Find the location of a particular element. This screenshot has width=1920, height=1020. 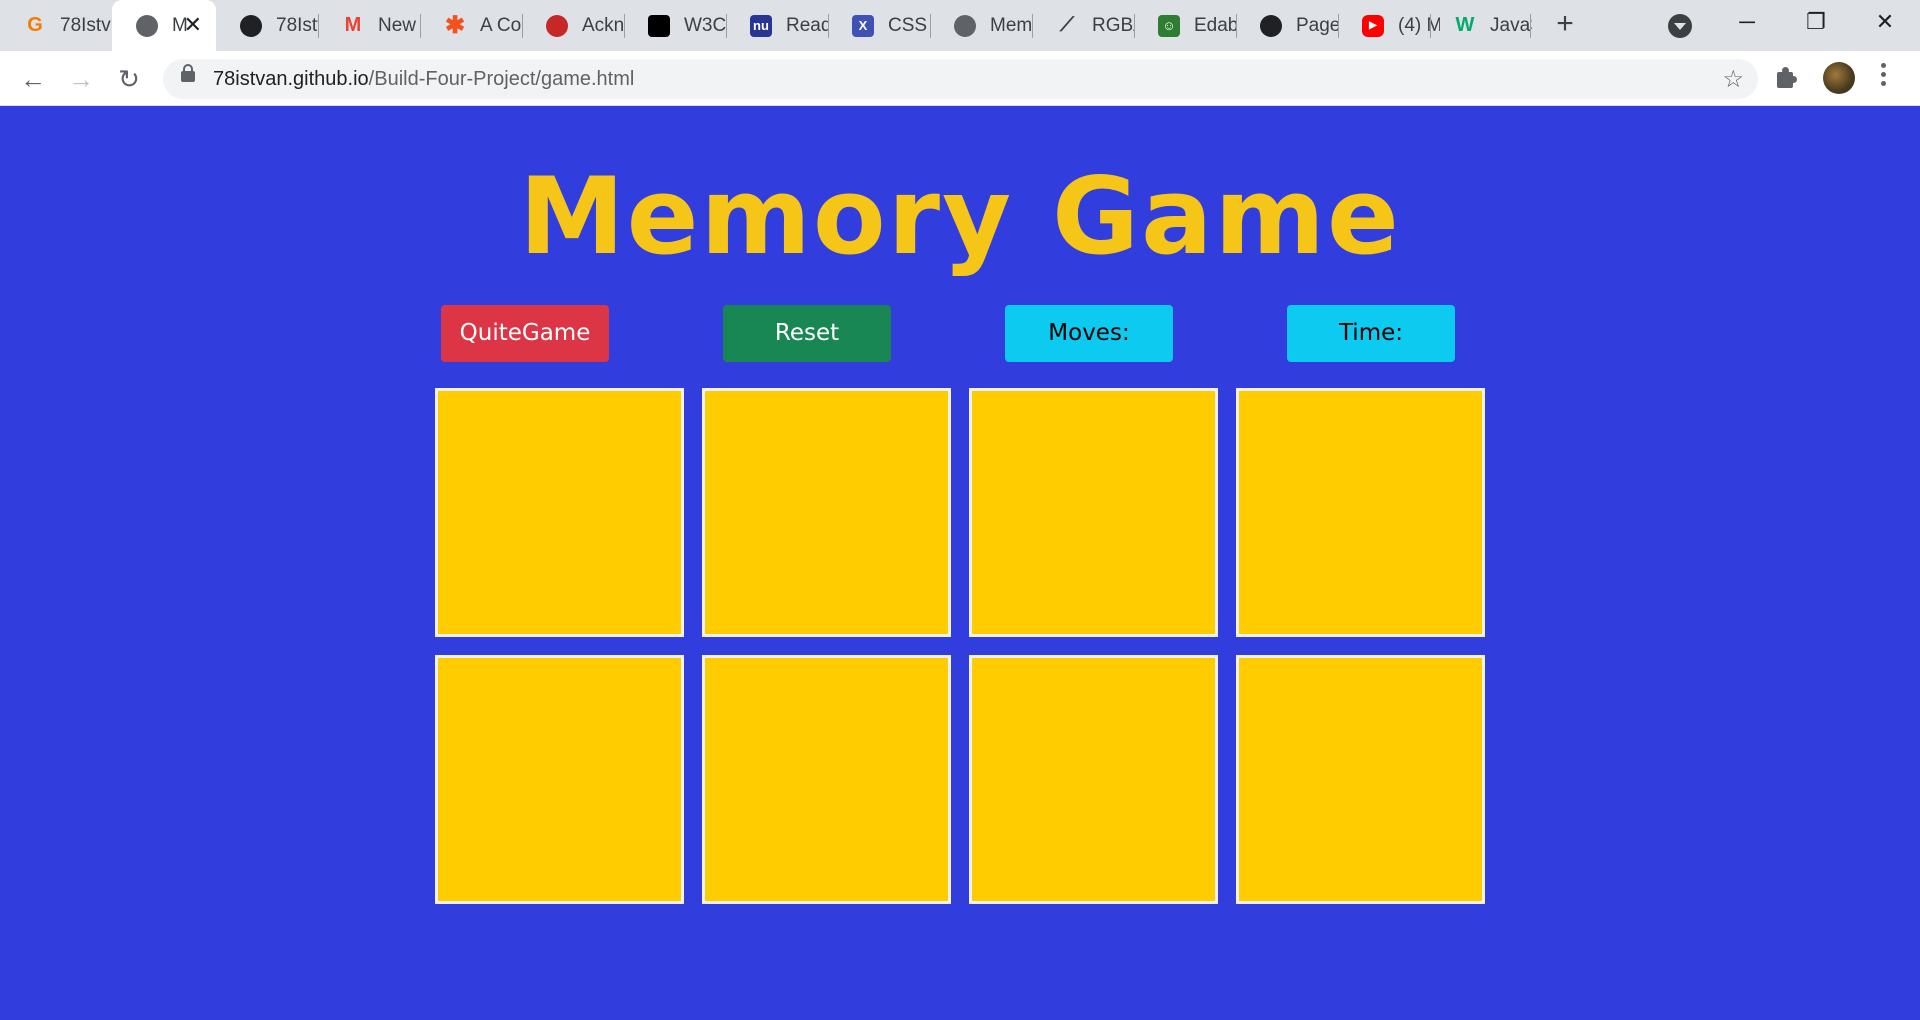

forward-arrow-icon: → is located at coordinates (81, 79).